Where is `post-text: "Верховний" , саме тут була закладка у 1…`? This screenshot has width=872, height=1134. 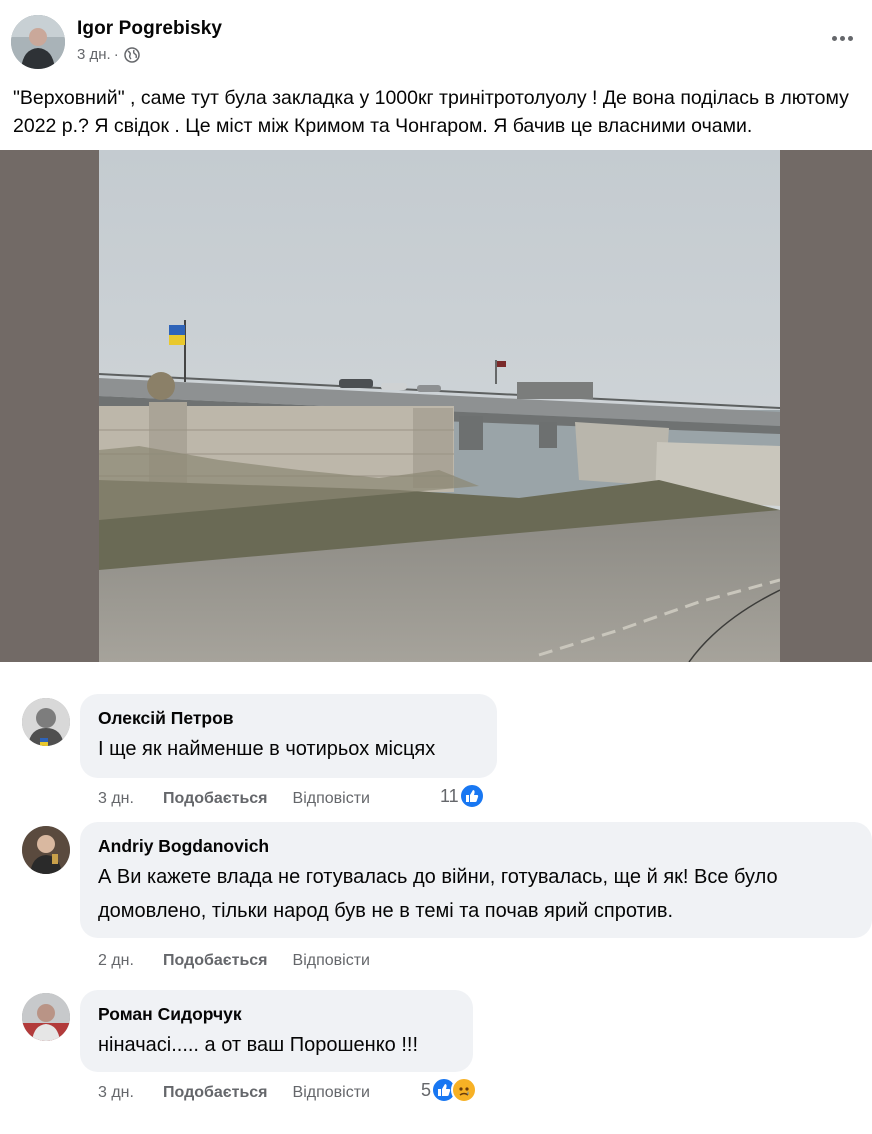 post-text: "Верховний" , саме тут була закладка у 1… is located at coordinates (431, 112).